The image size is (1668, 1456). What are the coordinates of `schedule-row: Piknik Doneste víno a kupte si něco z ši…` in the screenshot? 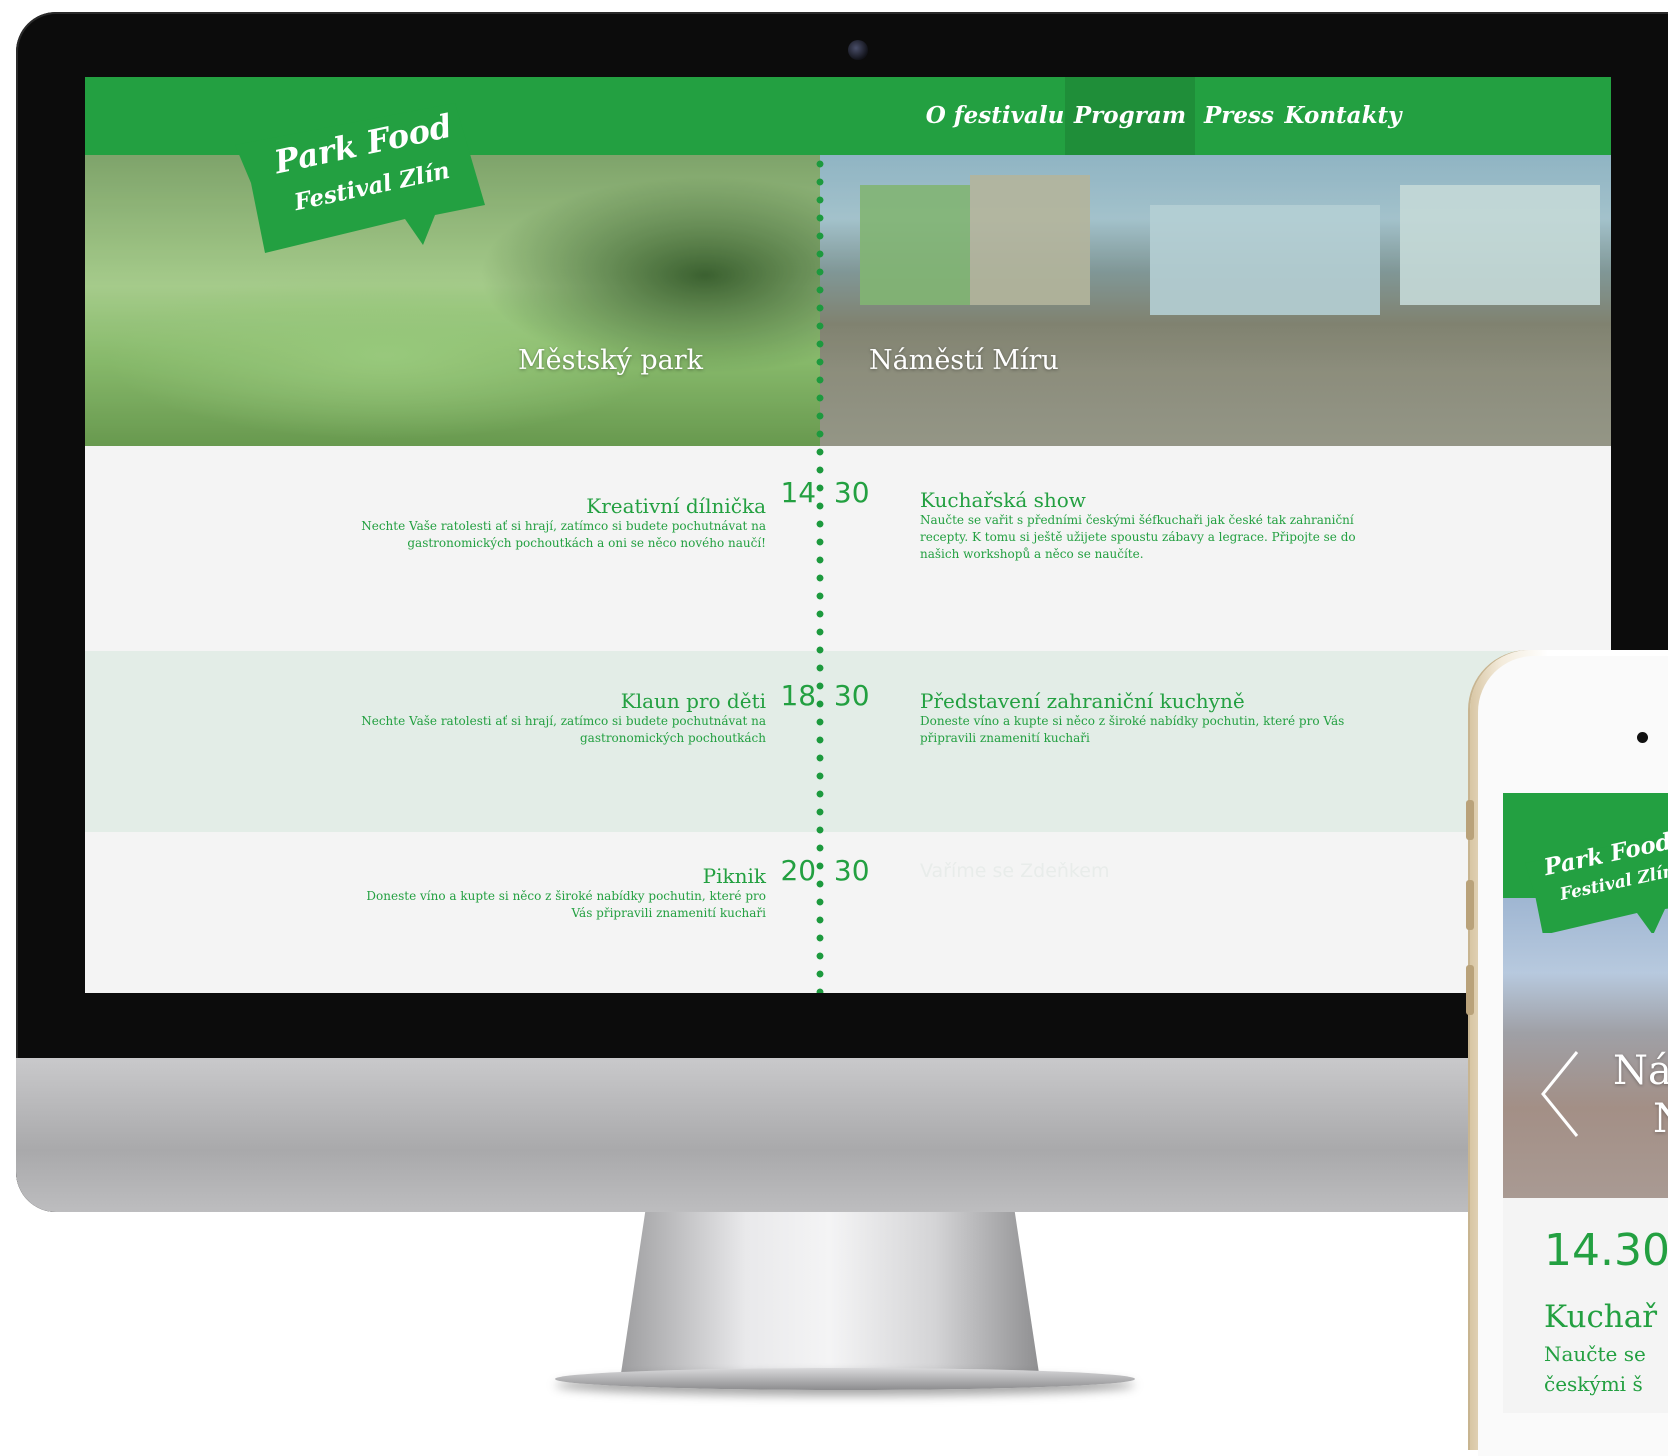 It's located at (848, 912).